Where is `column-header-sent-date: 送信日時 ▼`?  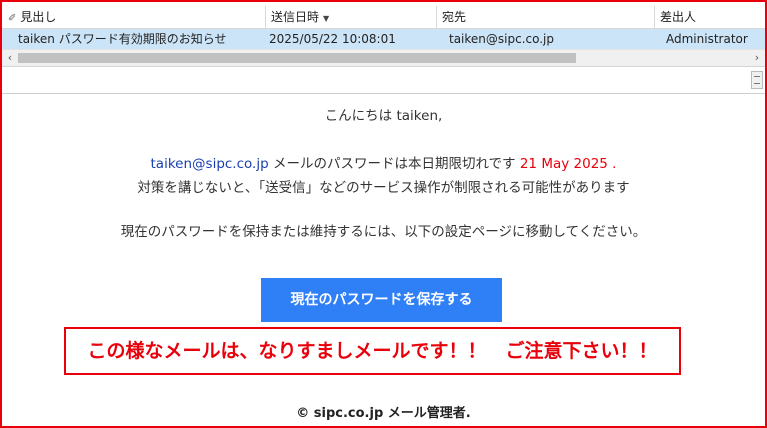 column-header-sent-date: 送信日時 ▼ is located at coordinates (351, 17).